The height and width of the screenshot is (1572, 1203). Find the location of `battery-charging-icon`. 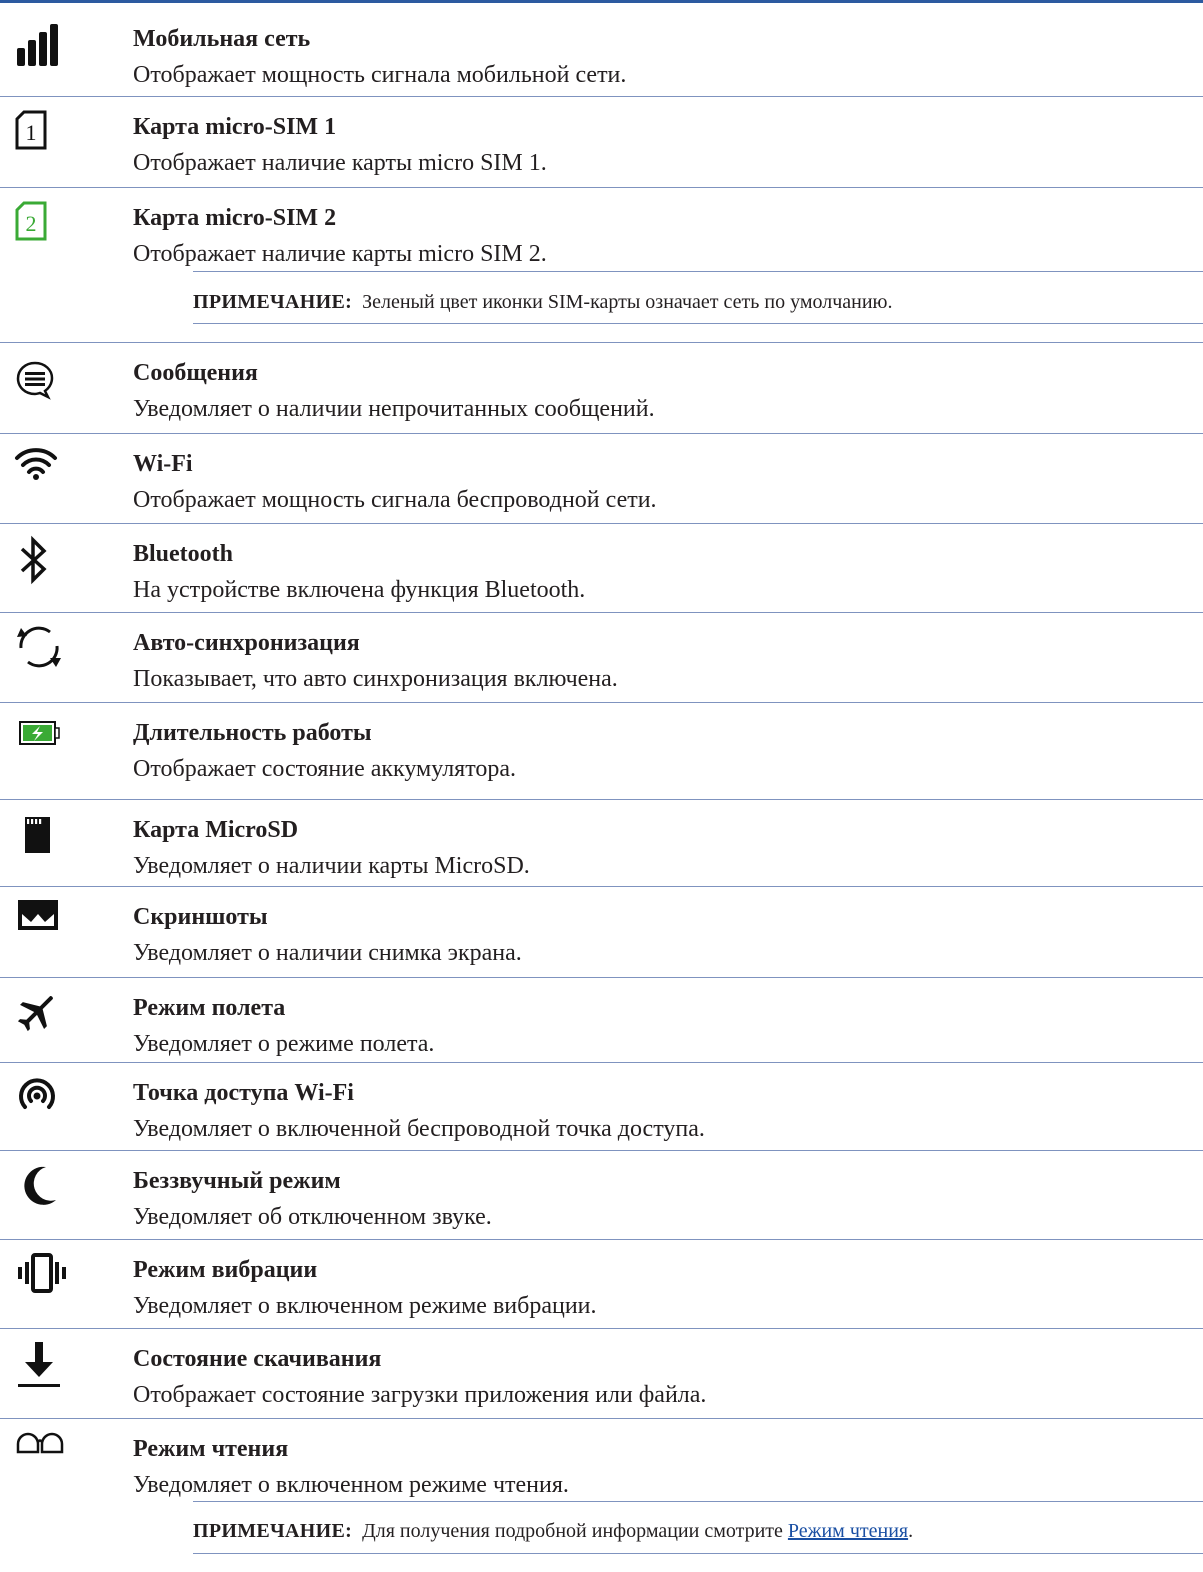

battery-charging-icon is located at coordinates (42, 741).